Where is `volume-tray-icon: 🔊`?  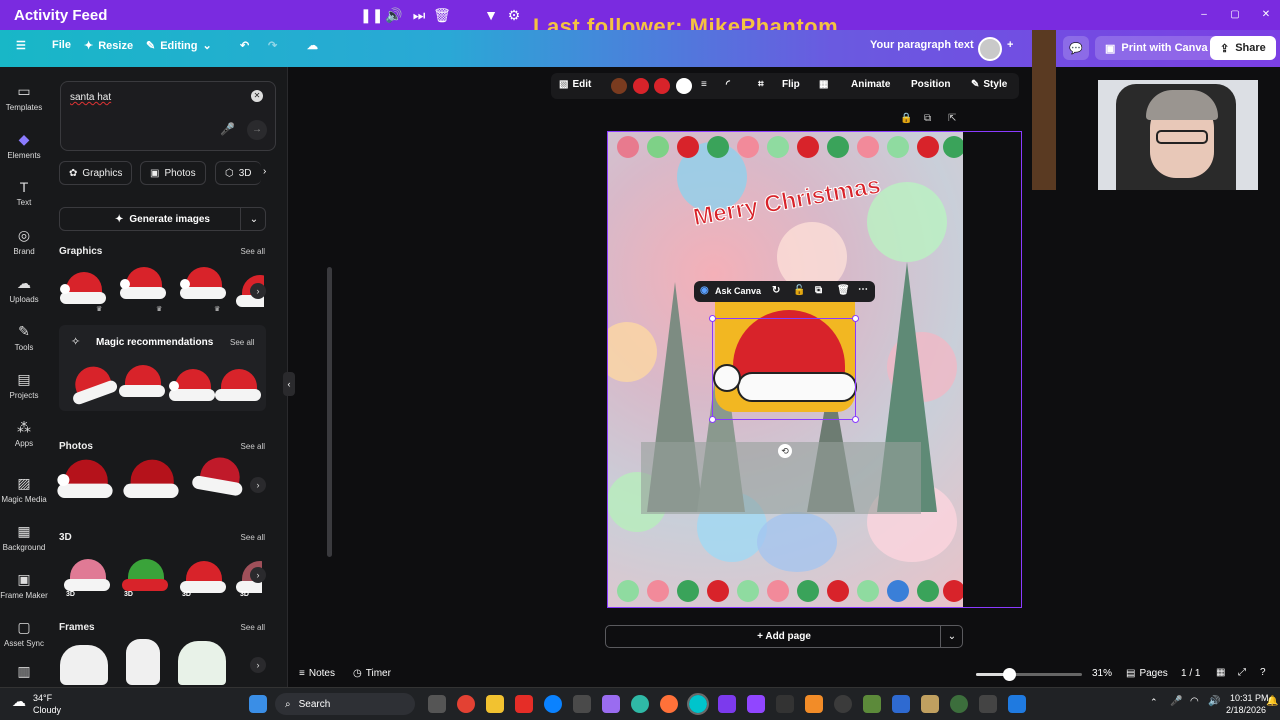 volume-tray-icon: 🔊 is located at coordinates (1214, 701).